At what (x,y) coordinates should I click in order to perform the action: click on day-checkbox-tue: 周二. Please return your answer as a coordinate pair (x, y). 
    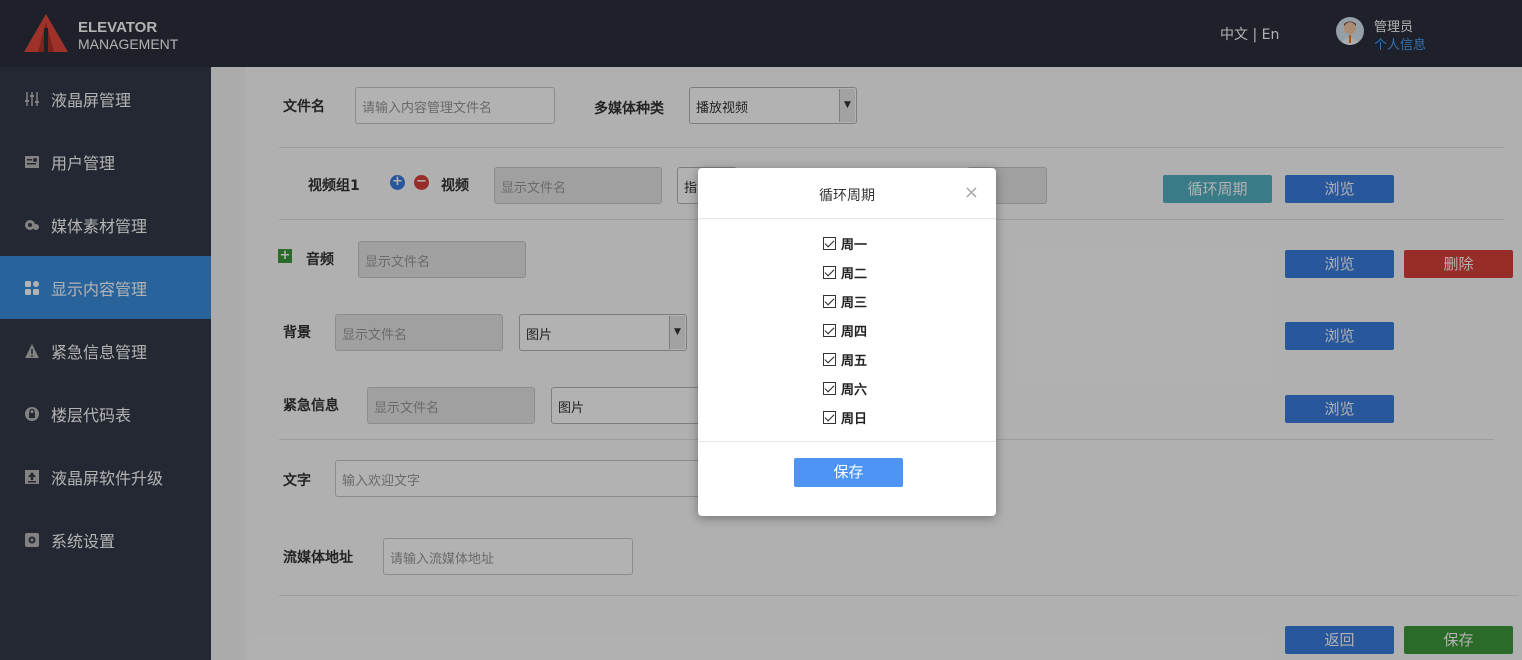
    Looking at the image, I should click on (845, 272).